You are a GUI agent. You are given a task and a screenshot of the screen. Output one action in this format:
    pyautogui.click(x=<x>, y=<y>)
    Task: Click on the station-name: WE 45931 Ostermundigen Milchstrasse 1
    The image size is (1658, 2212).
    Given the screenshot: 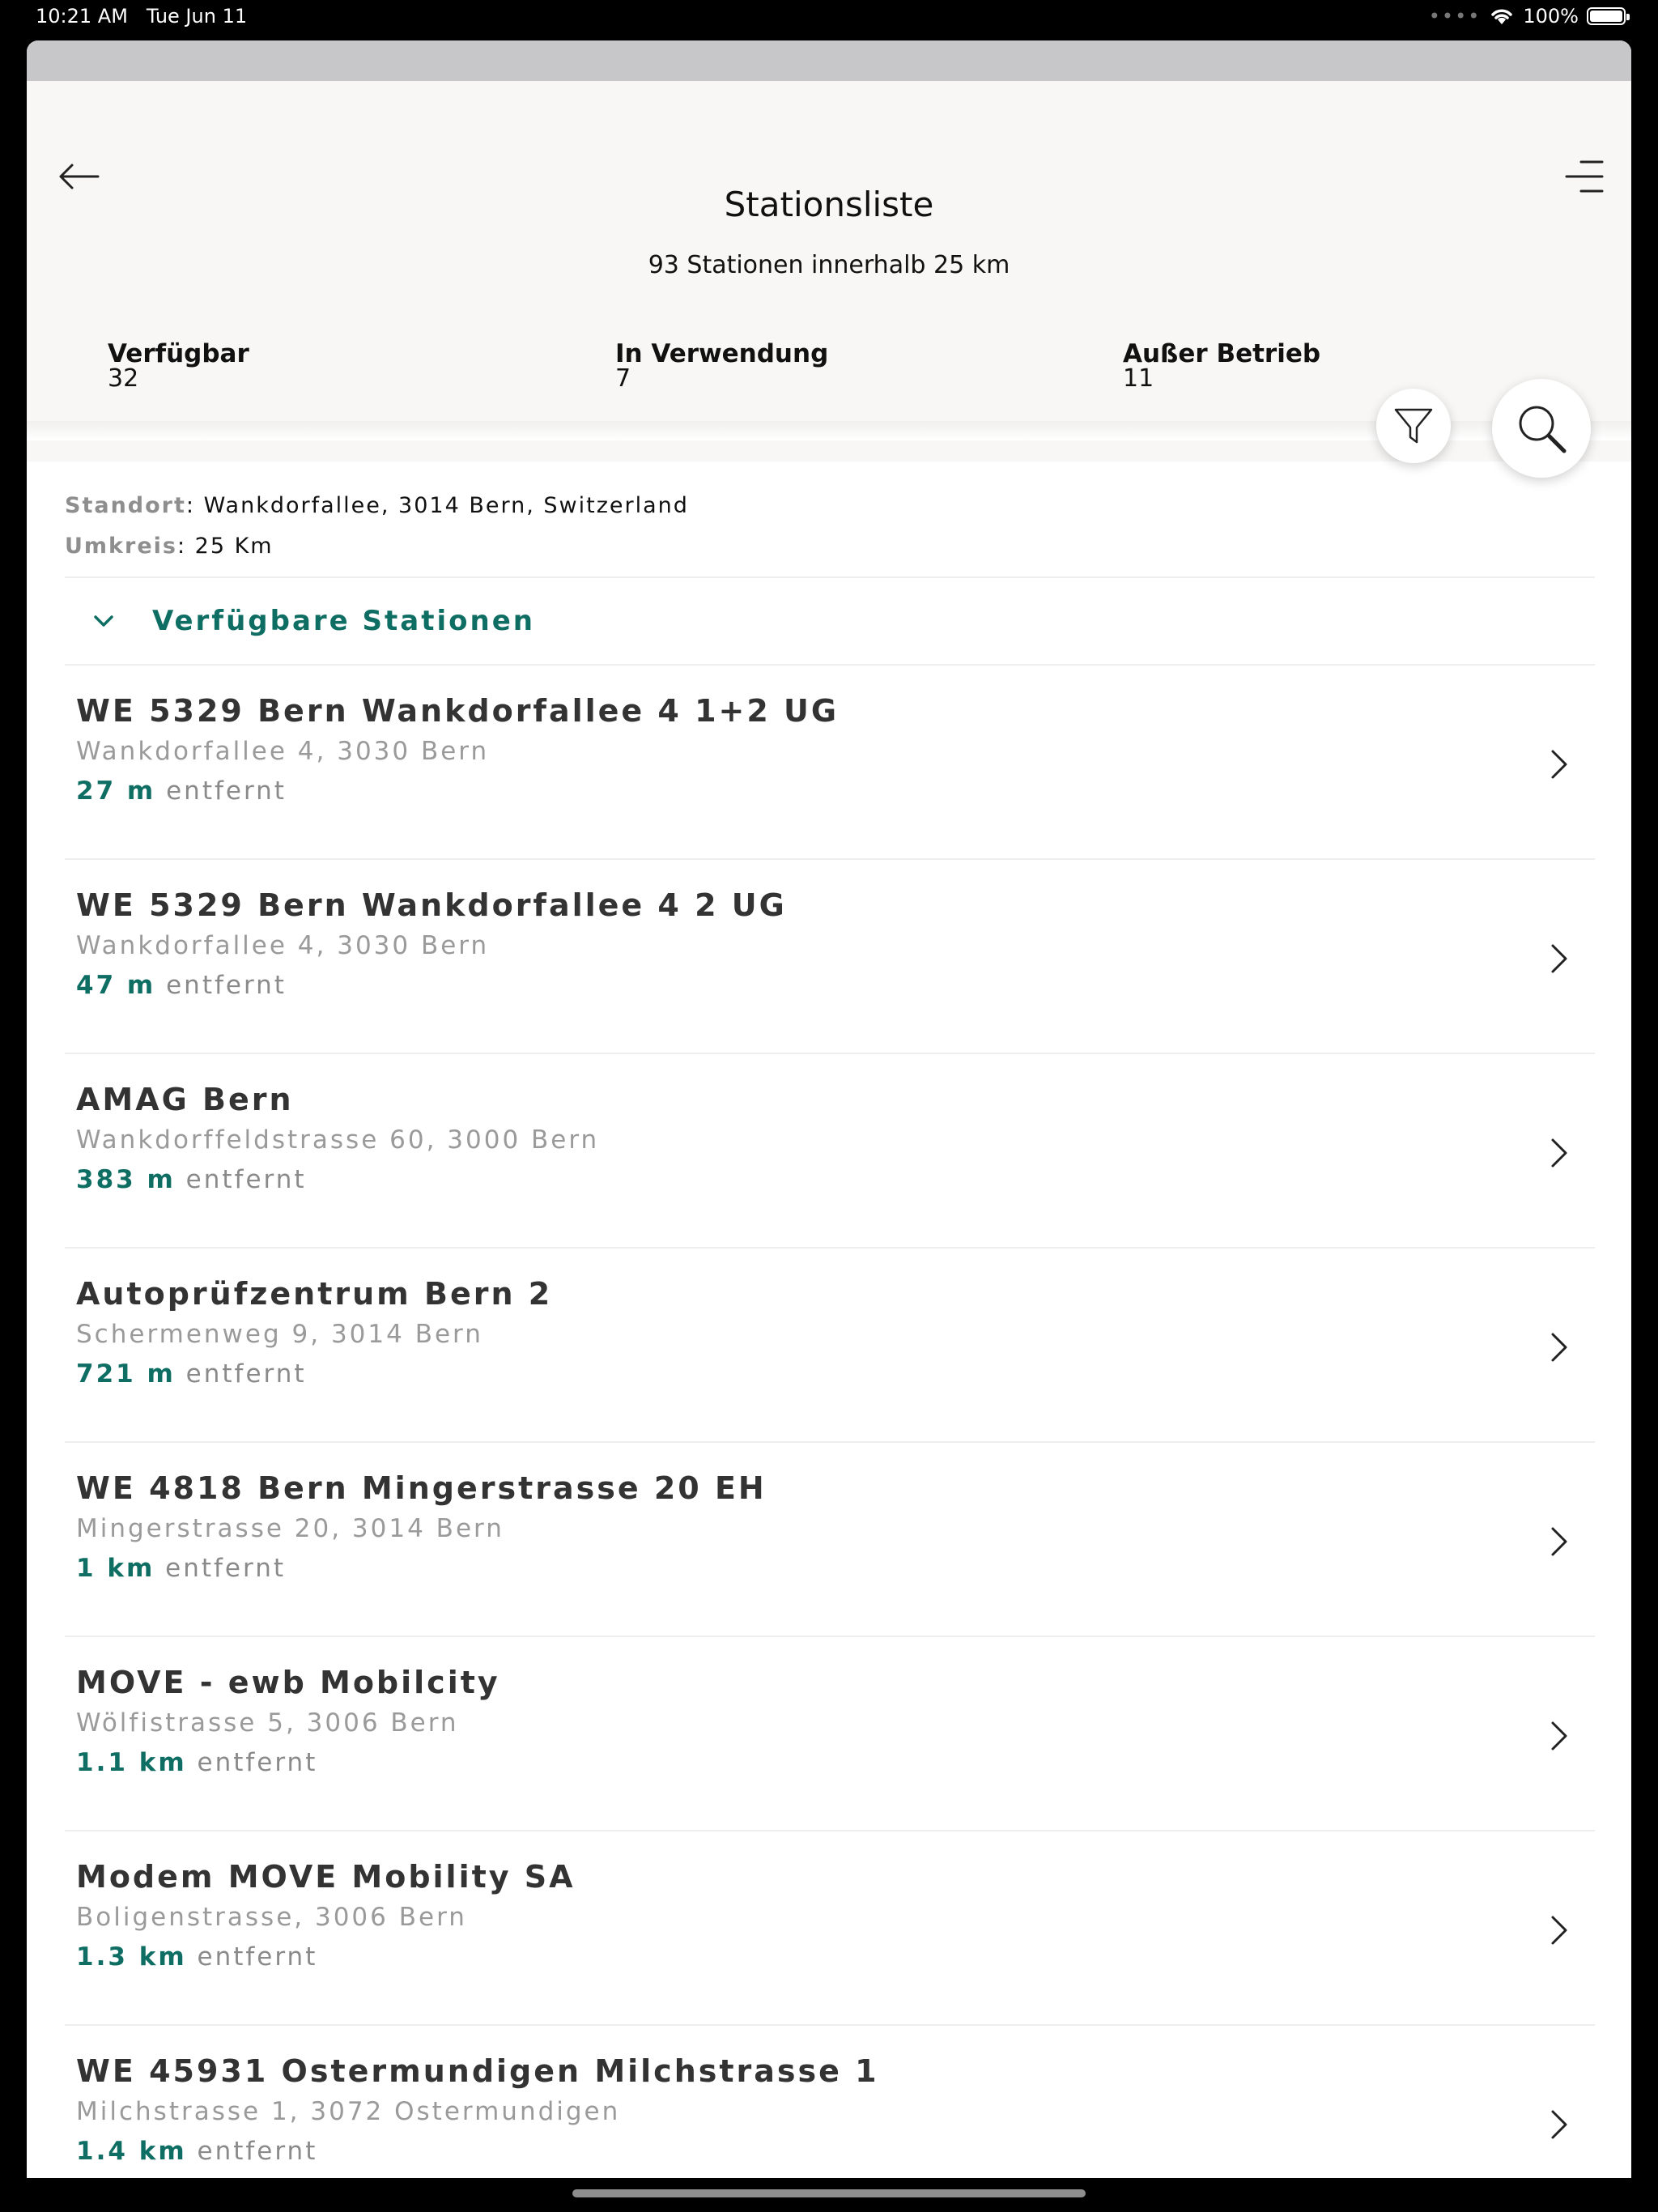 What is the action you would take?
    pyautogui.click(x=477, y=2071)
    